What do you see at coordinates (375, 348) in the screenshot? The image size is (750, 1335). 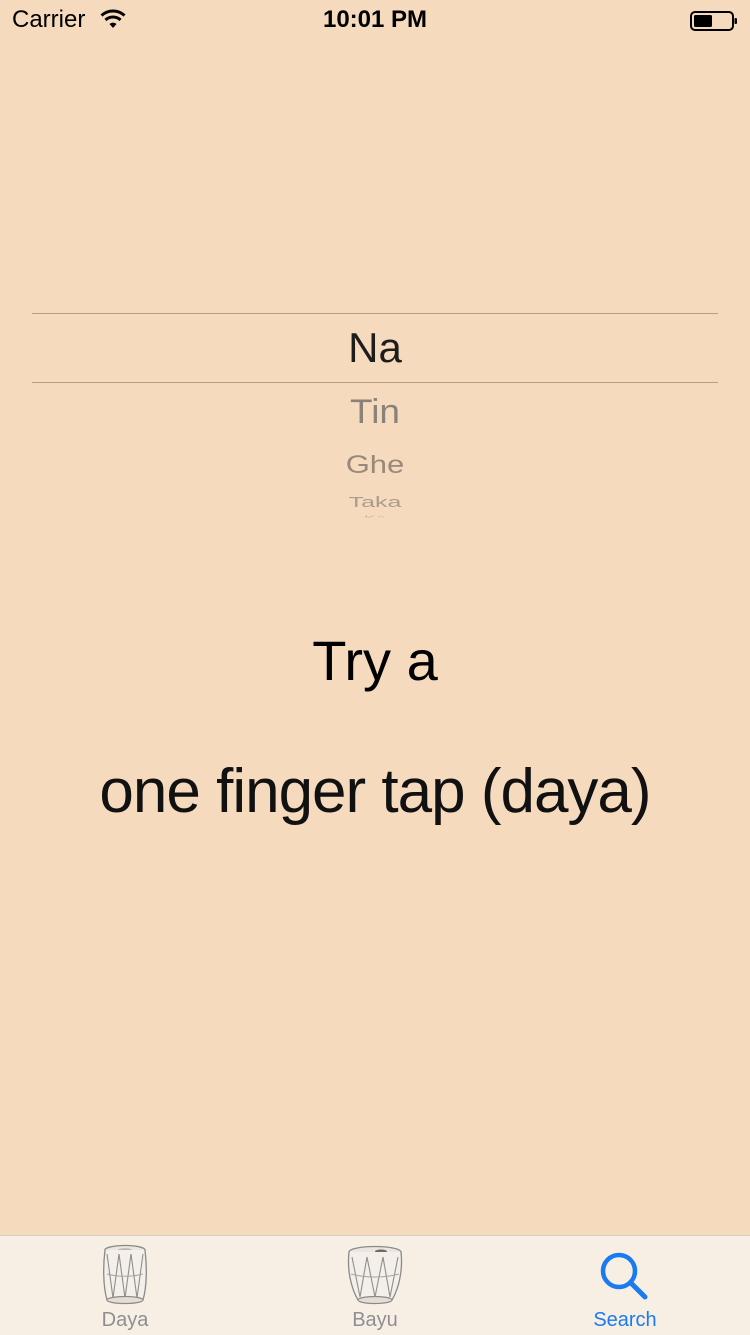 I see `picker-item-selected: Na` at bounding box center [375, 348].